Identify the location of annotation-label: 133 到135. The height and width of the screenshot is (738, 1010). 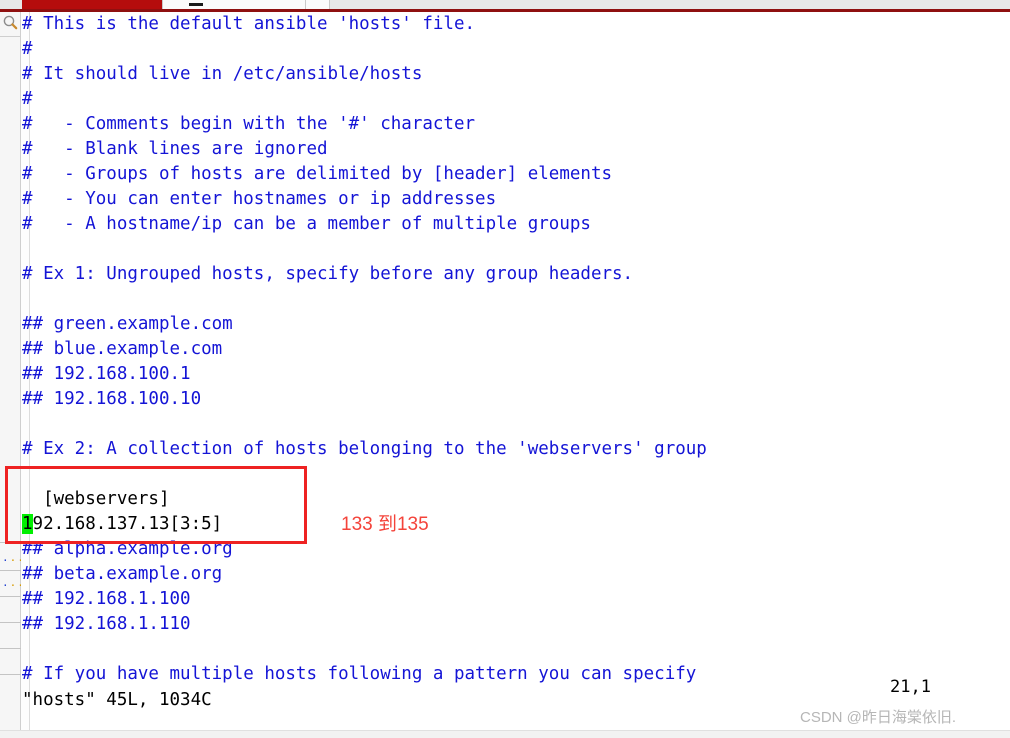
(385, 524).